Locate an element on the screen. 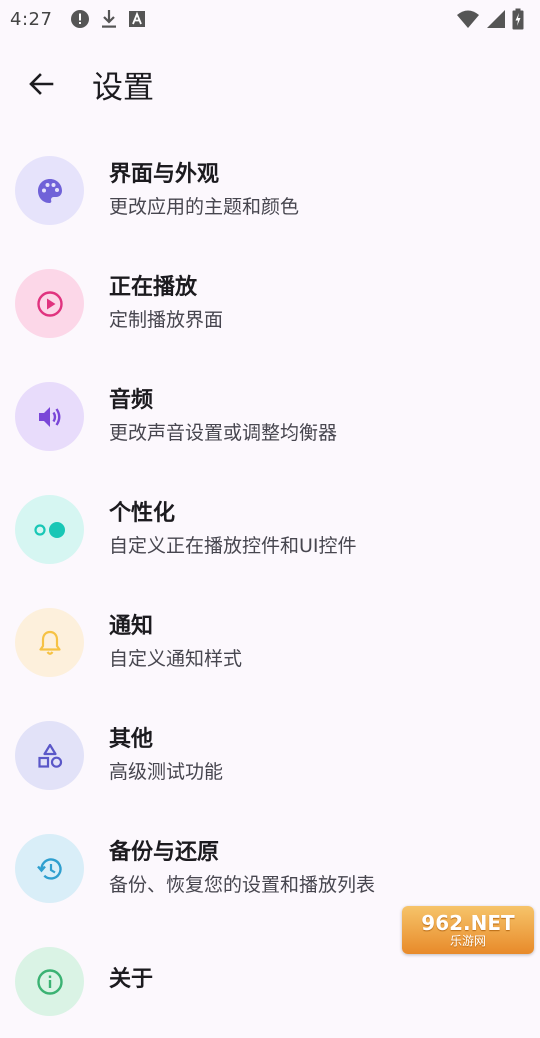 This screenshot has height=1038, width=540. play-circle-icon is located at coordinates (50, 304).